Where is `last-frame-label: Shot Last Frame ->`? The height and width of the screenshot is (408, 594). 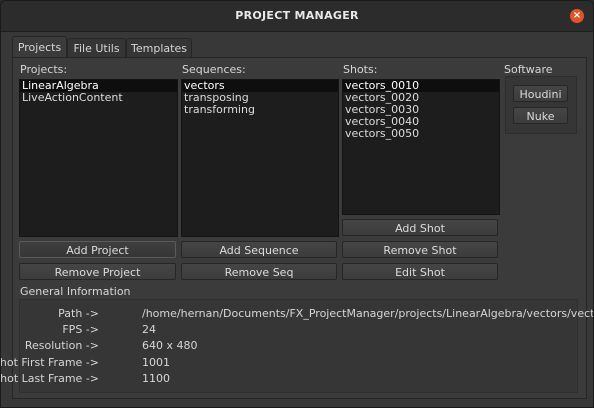 last-frame-label: Shot Last Frame -> is located at coordinates (49, 378).